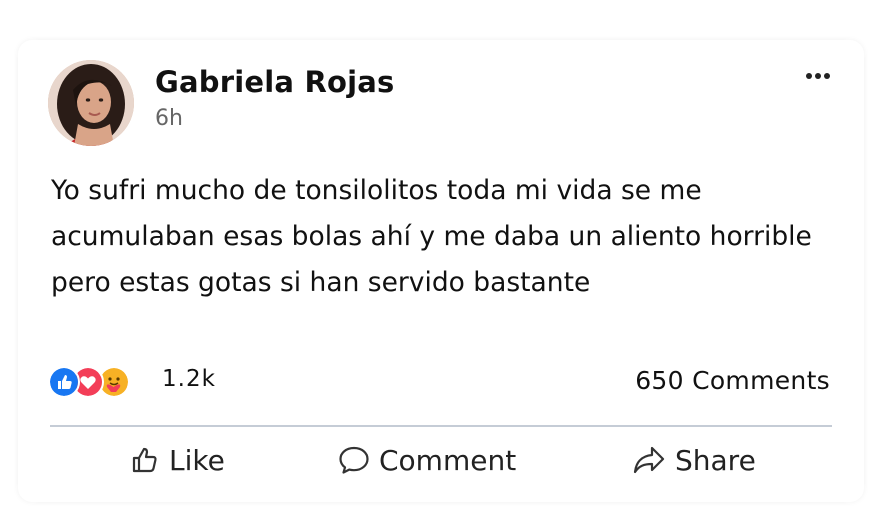  Describe the element at coordinates (64, 382) in the screenshot. I see `like-icon` at that location.